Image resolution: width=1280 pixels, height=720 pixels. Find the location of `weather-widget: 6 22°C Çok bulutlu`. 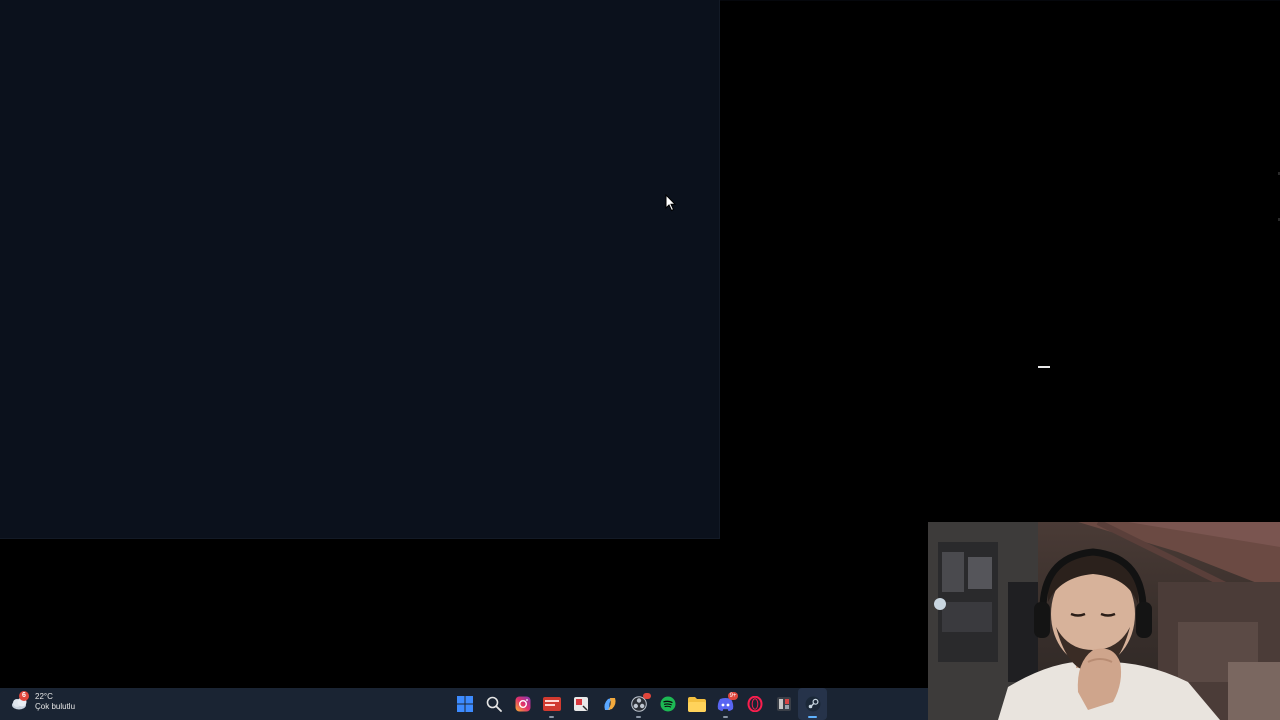

weather-widget: 6 22°C Çok bulutlu is located at coordinates (43, 701).